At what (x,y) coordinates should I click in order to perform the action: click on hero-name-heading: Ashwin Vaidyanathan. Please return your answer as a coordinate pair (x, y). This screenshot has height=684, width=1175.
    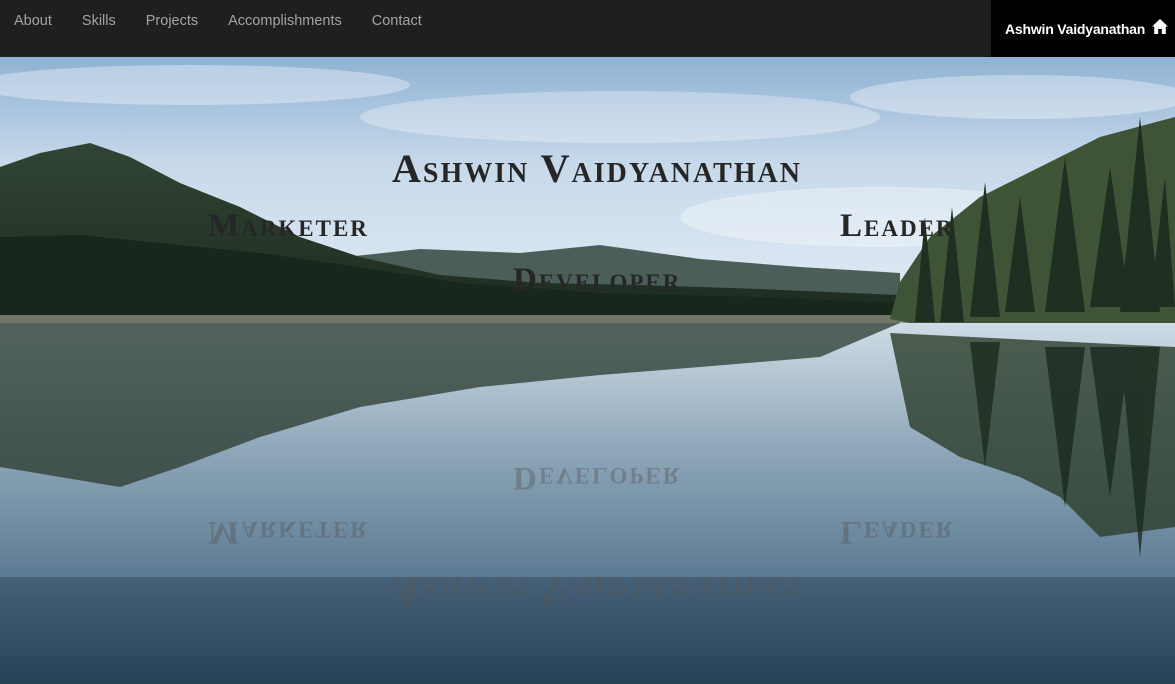
    Looking at the image, I should click on (597, 168).